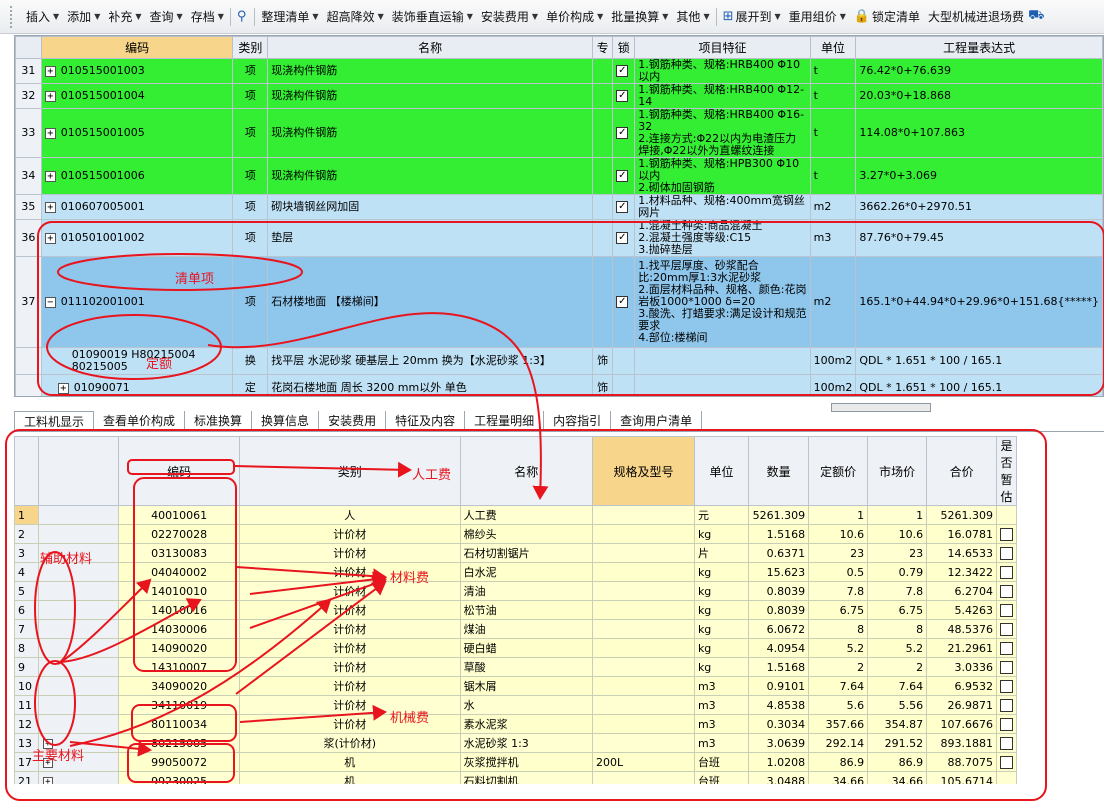 This screenshot has width=1104, height=805. I want to click on resource-unit: 台班, so click(721, 777).